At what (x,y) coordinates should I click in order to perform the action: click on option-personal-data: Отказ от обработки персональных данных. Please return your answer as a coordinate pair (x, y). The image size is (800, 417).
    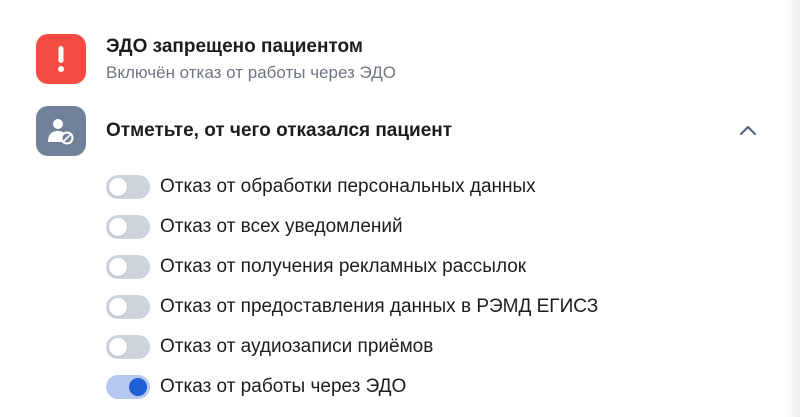
    Looking at the image, I should click on (352, 187).